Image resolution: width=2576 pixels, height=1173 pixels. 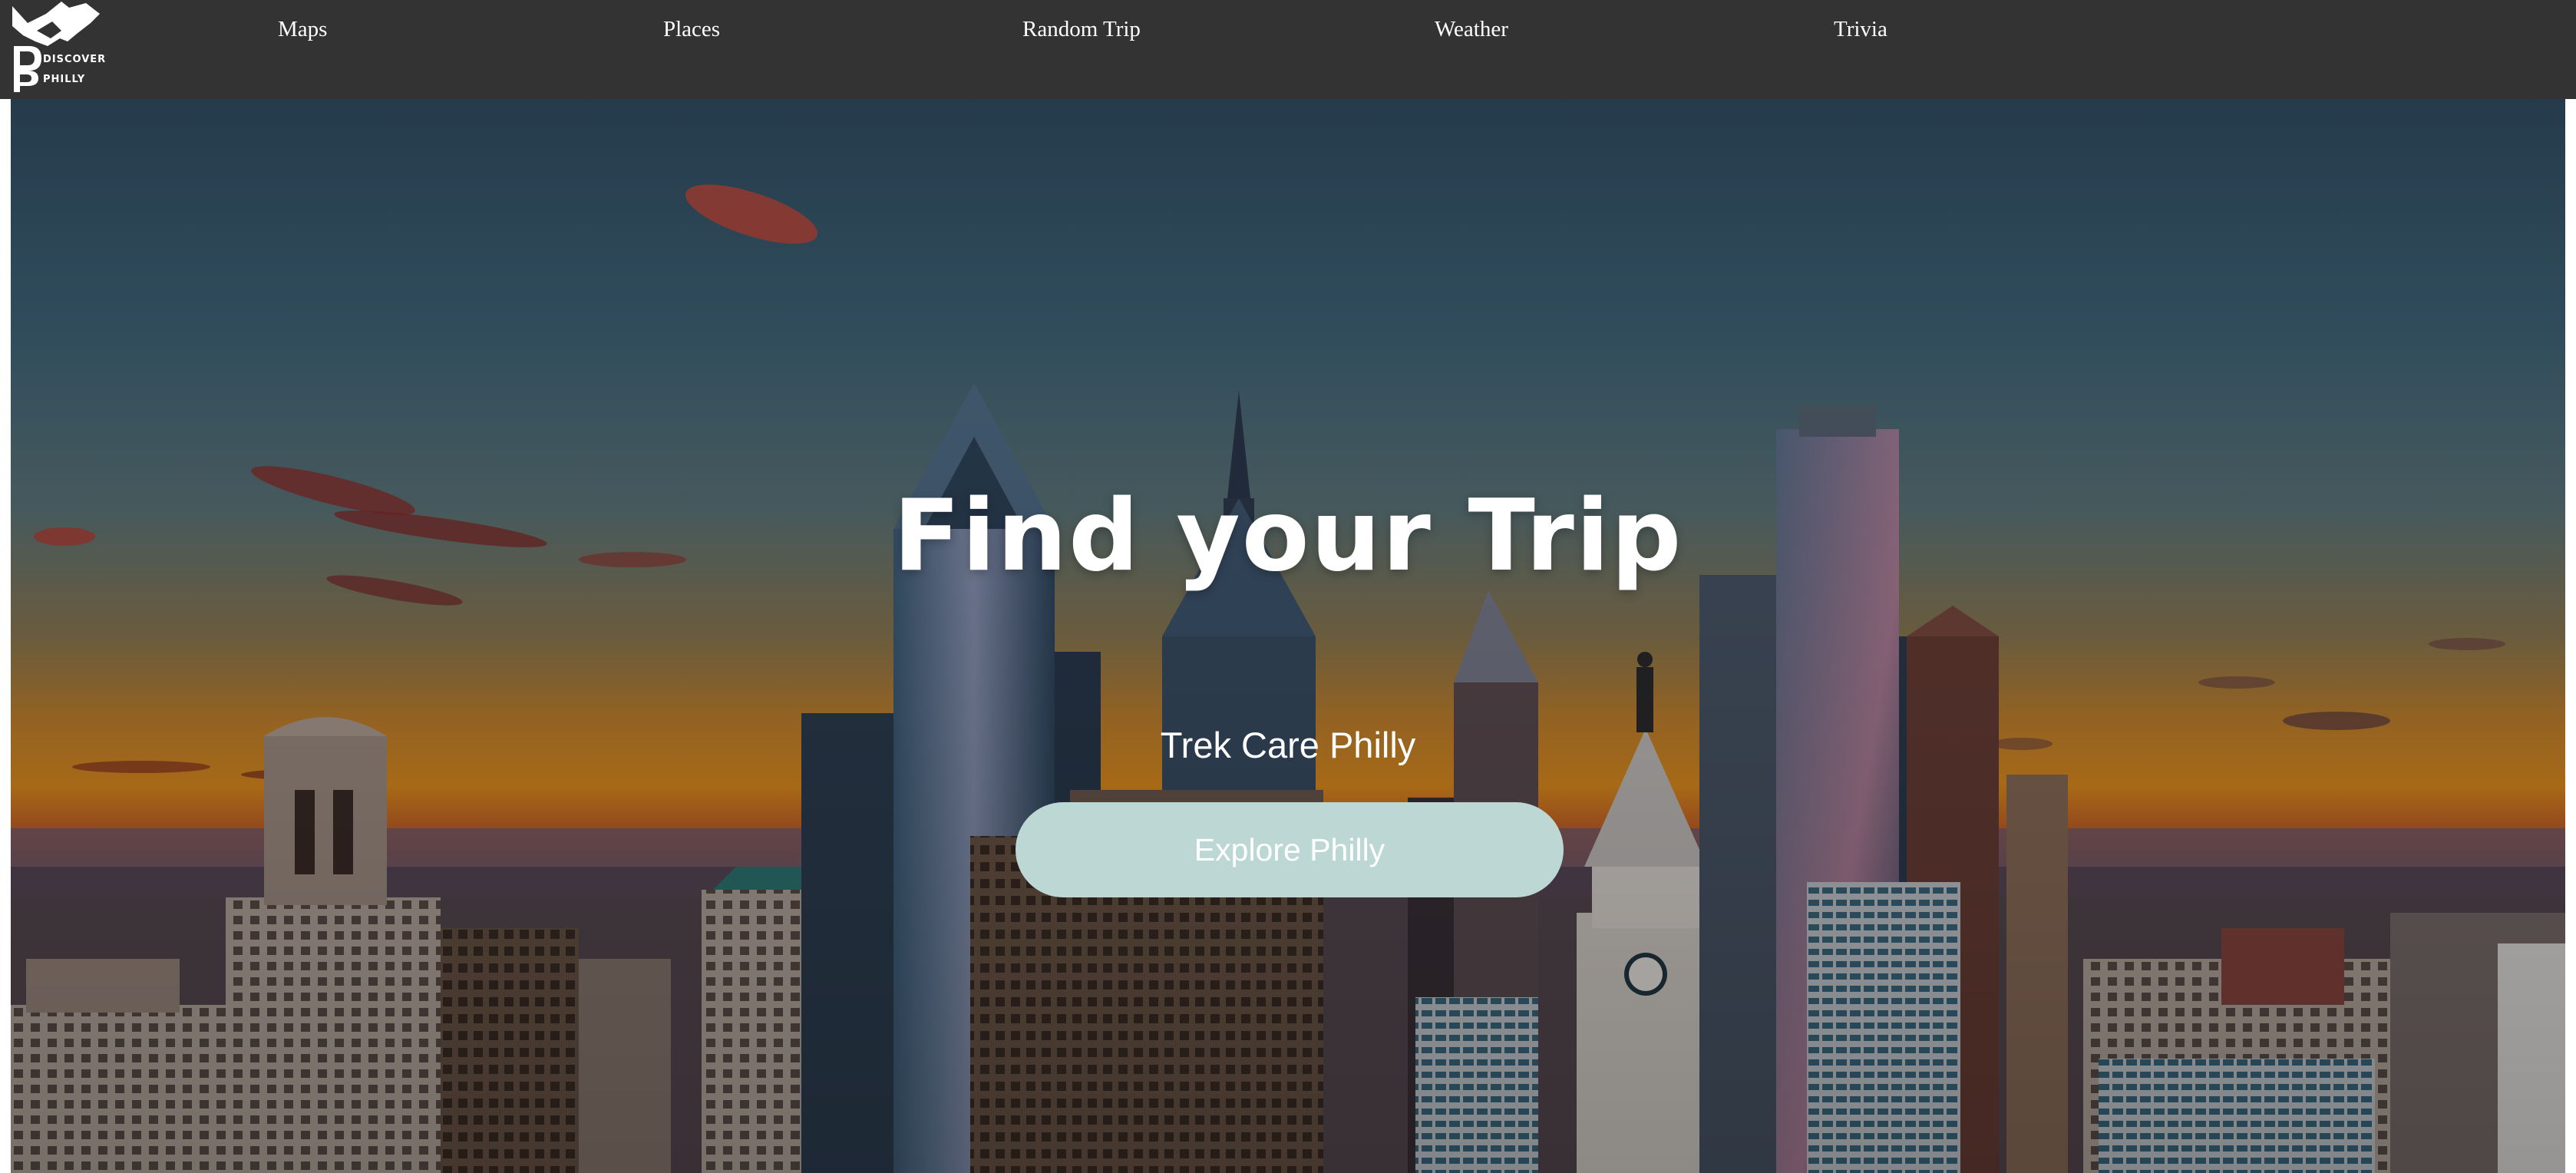 I want to click on discover-philly-logo-icon: DISCOVER PHILLY, so click(x=59, y=47).